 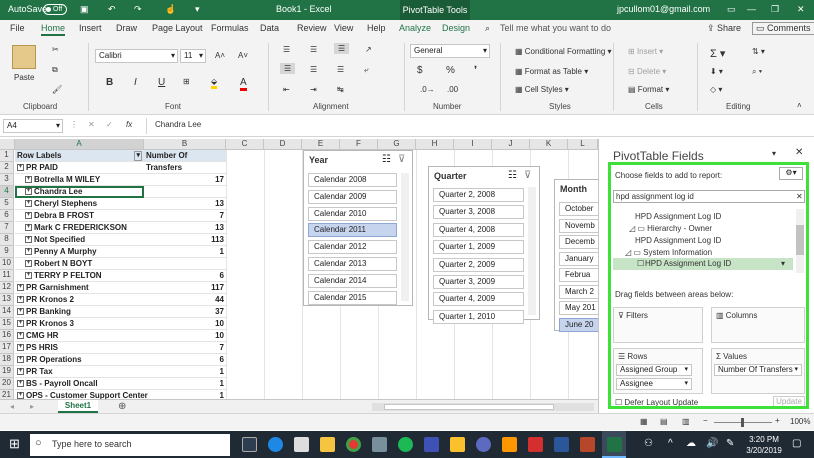 What do you see at coordinates (775, 9) in the screenshot?
I see `restore-icon: ❐` at bounding box center [775, 9].